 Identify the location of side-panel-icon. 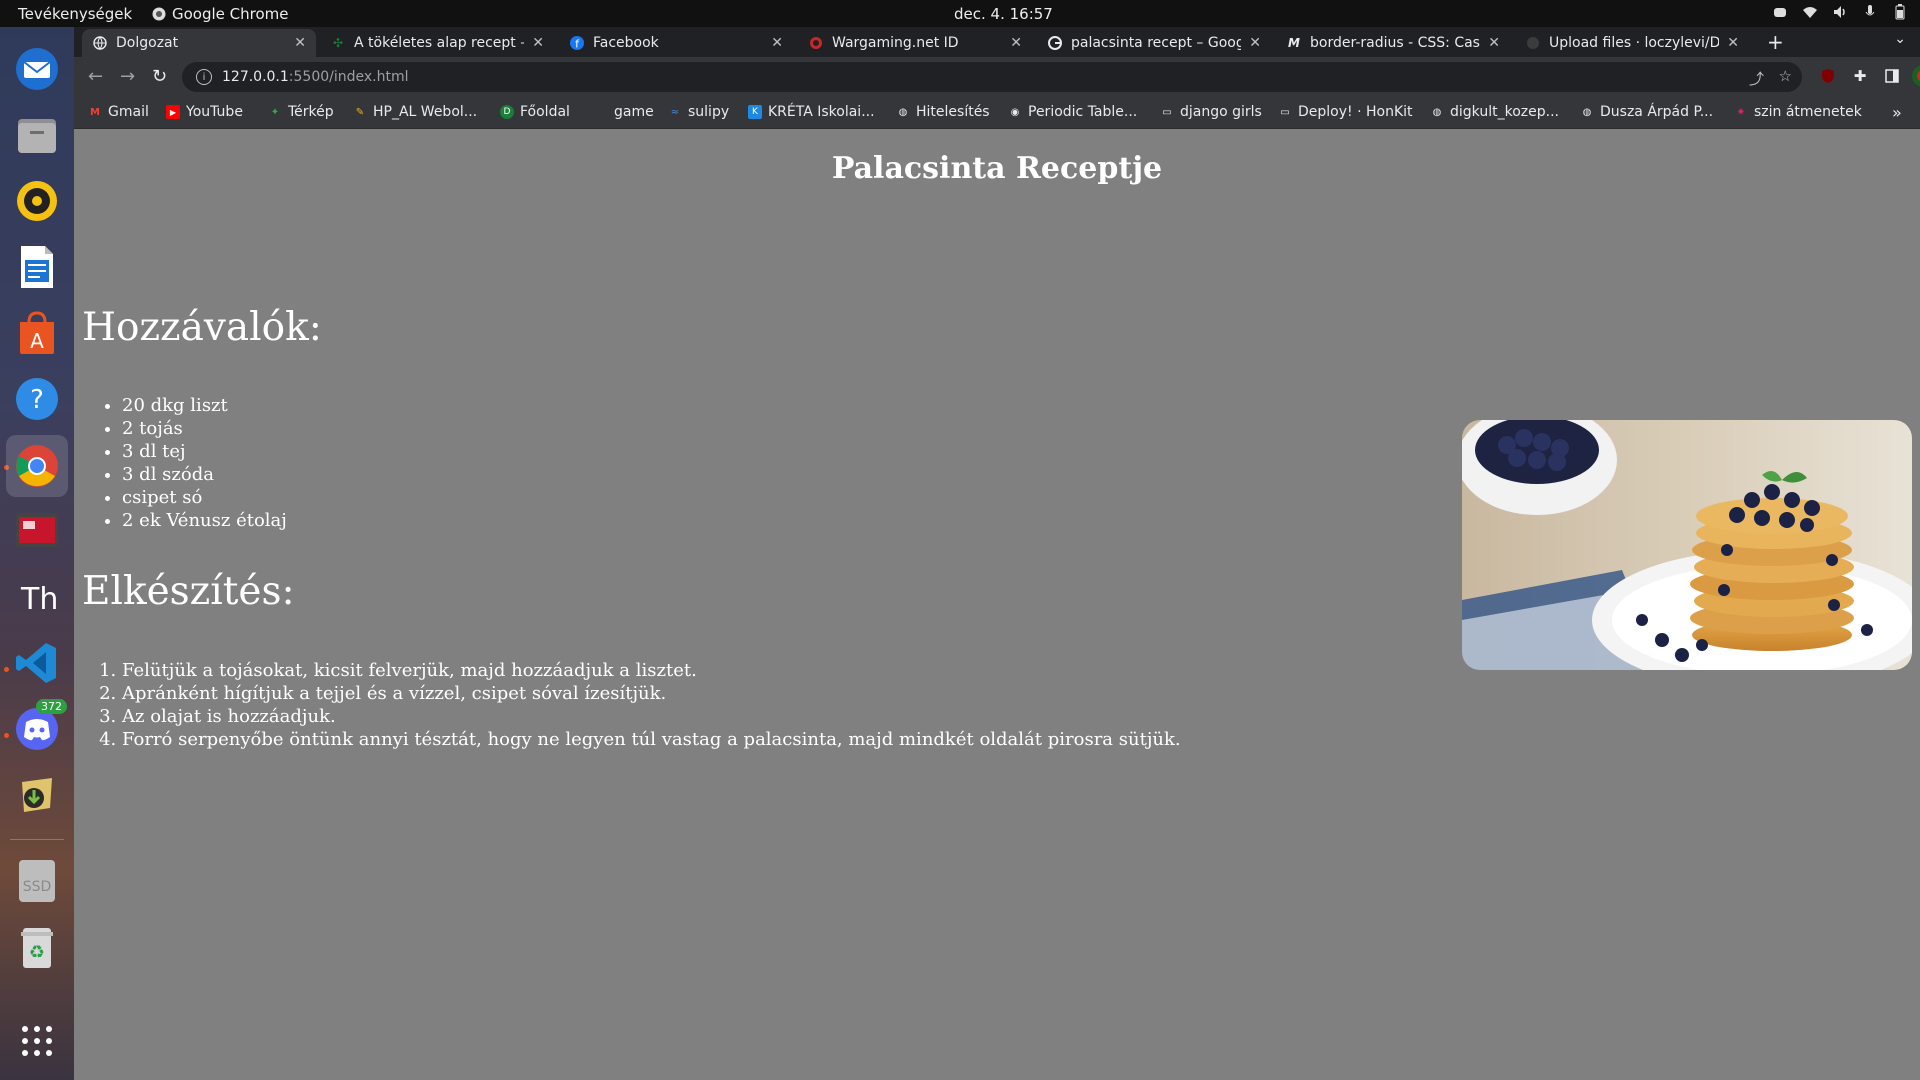
(1892, 76).